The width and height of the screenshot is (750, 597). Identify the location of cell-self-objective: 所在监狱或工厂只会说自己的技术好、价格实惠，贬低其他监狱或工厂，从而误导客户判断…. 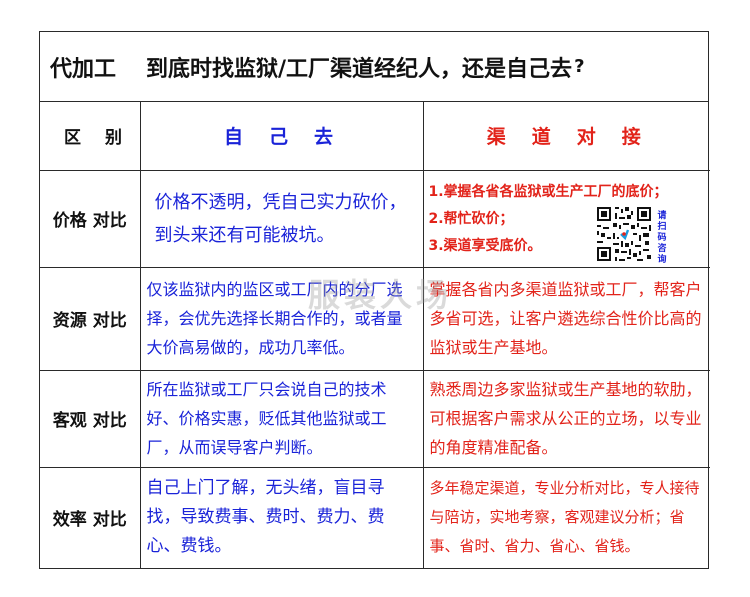
(281, 418).